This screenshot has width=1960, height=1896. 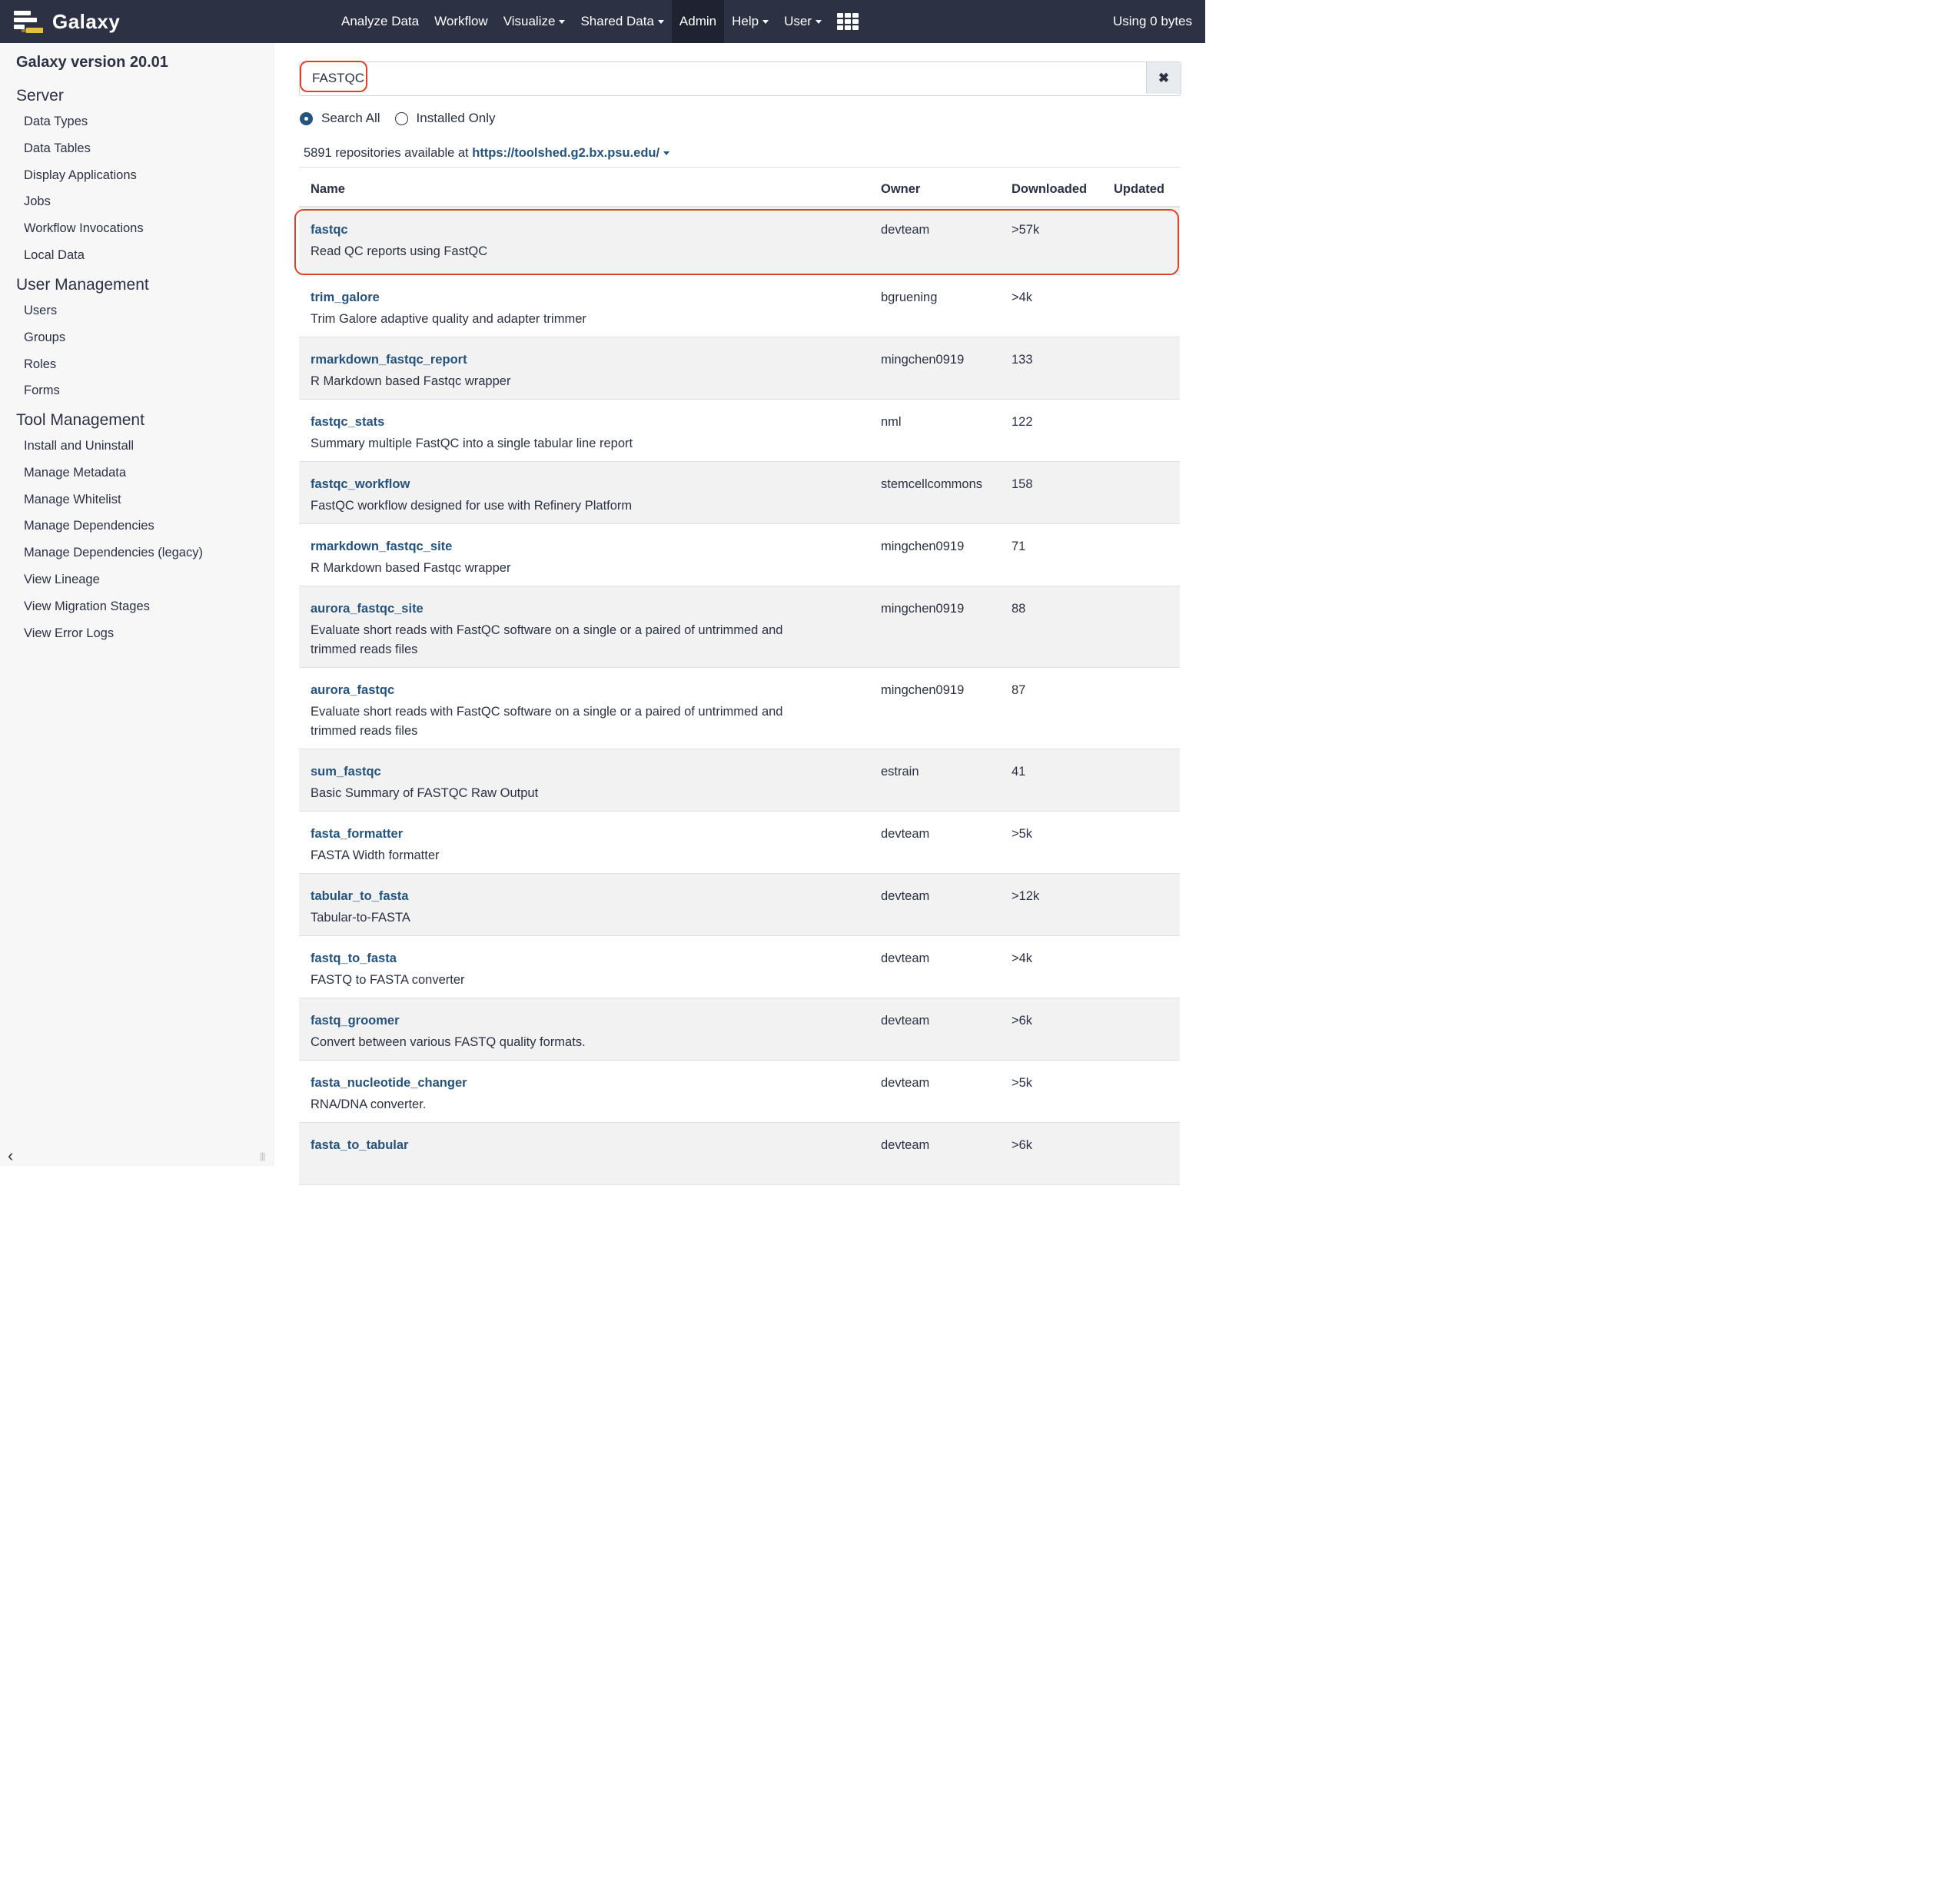 What do you see at coordinates (328, 189) in the screenshot?
I see `col-name: Name` at bounding box center [328, 189].